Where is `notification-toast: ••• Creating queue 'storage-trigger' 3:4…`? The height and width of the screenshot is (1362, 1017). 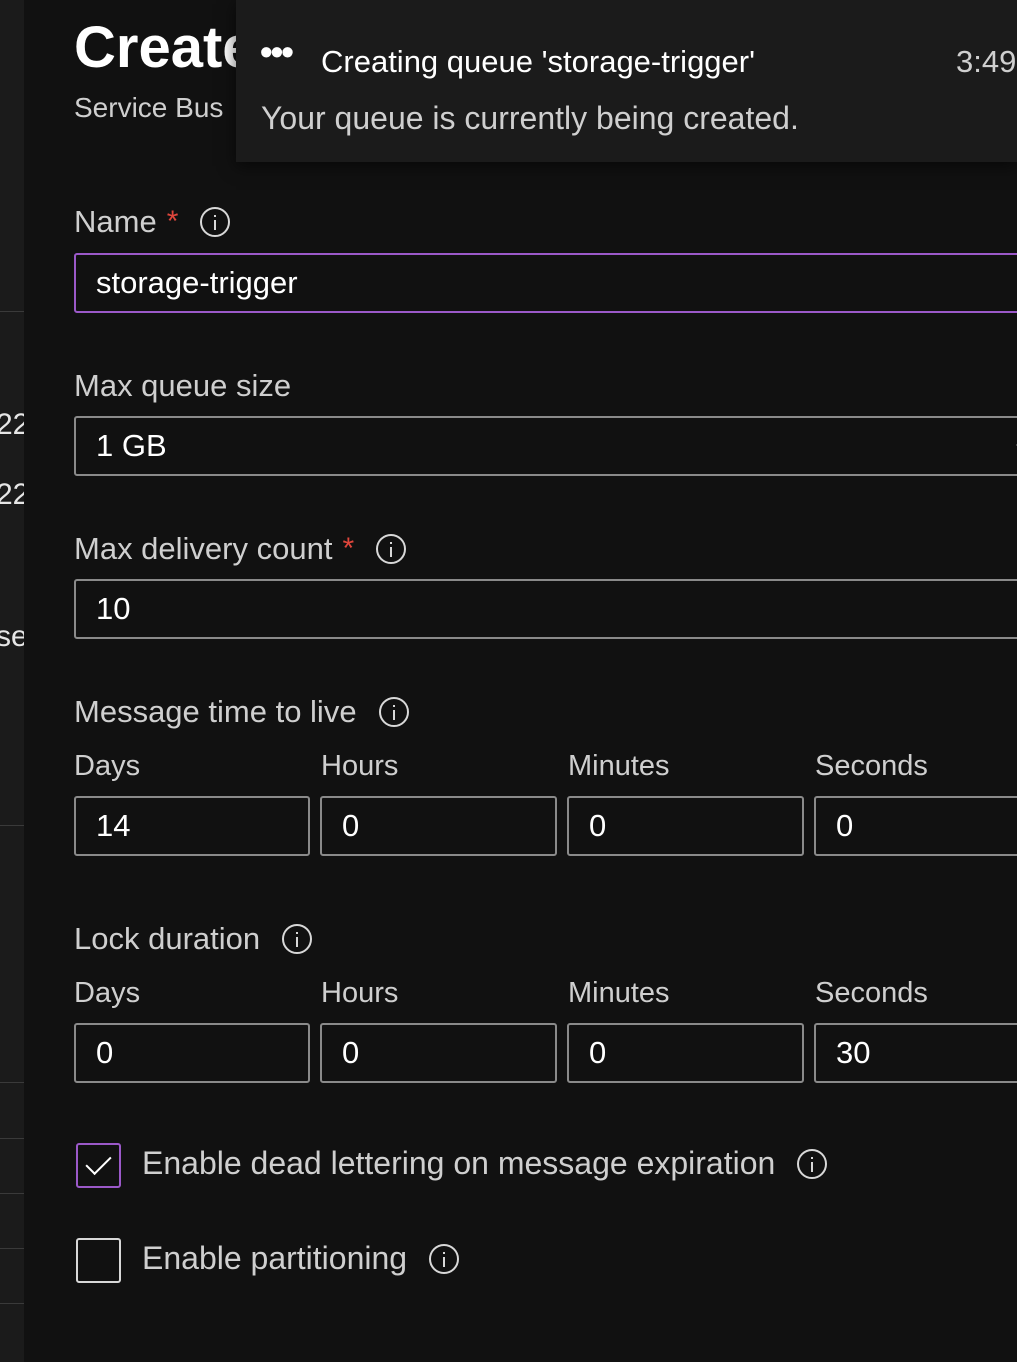
notification-toast: ••• Creating queue 'storage-trigger' 3:4… is located at coordinates (626, 81).